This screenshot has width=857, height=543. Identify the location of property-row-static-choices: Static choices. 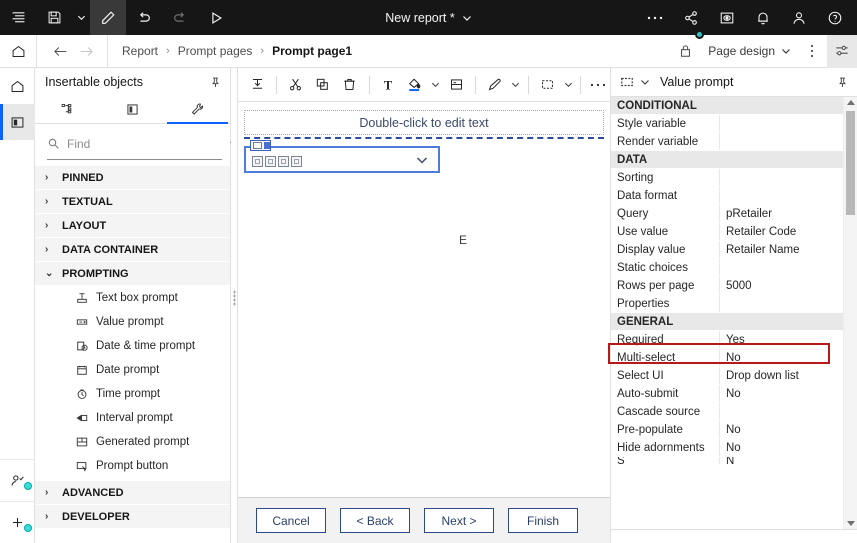
(727, 268).